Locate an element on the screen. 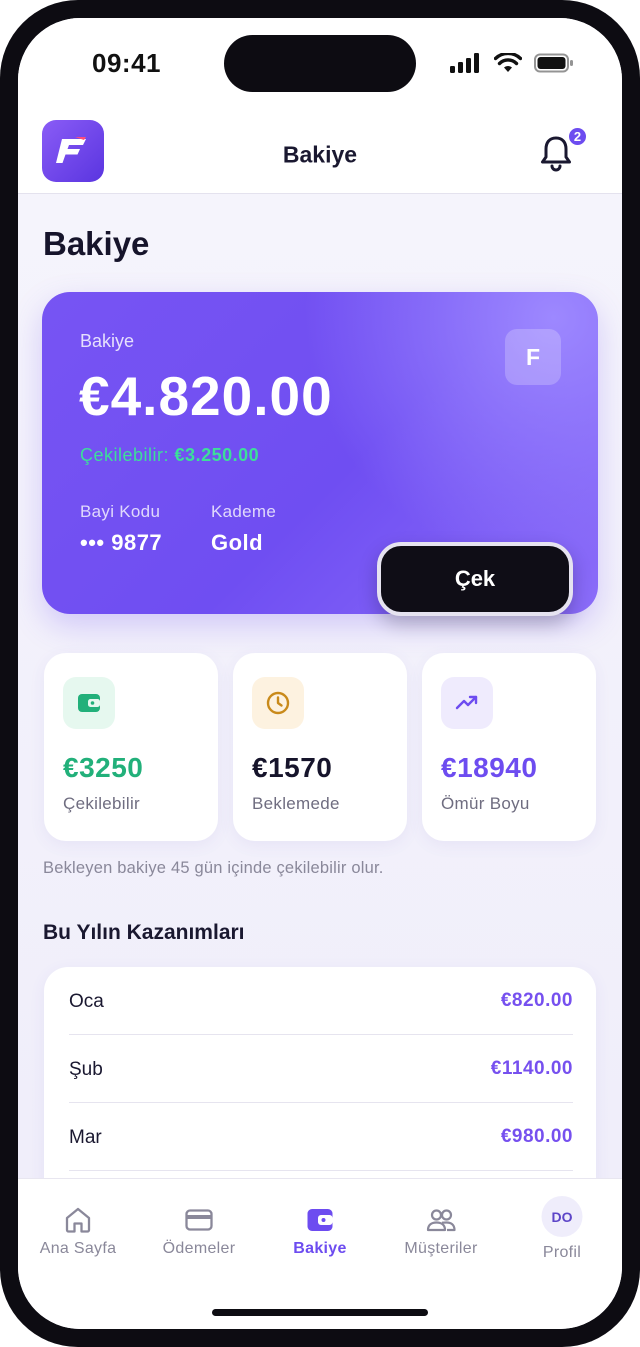 Image resolution: width=640 pixels, height=1347 pixels. tier-value: Gold is located at coordinates (237, 542).